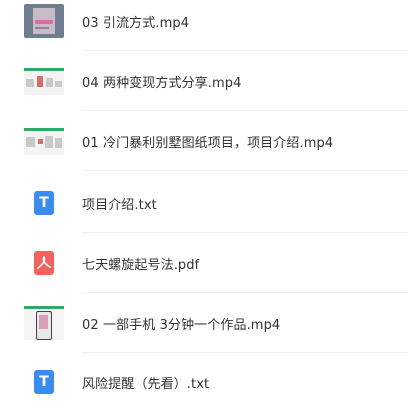 The image size is (408, 412). I want to click on file-name: 04 两种变现方式分享.mp4, so click(162, 83).